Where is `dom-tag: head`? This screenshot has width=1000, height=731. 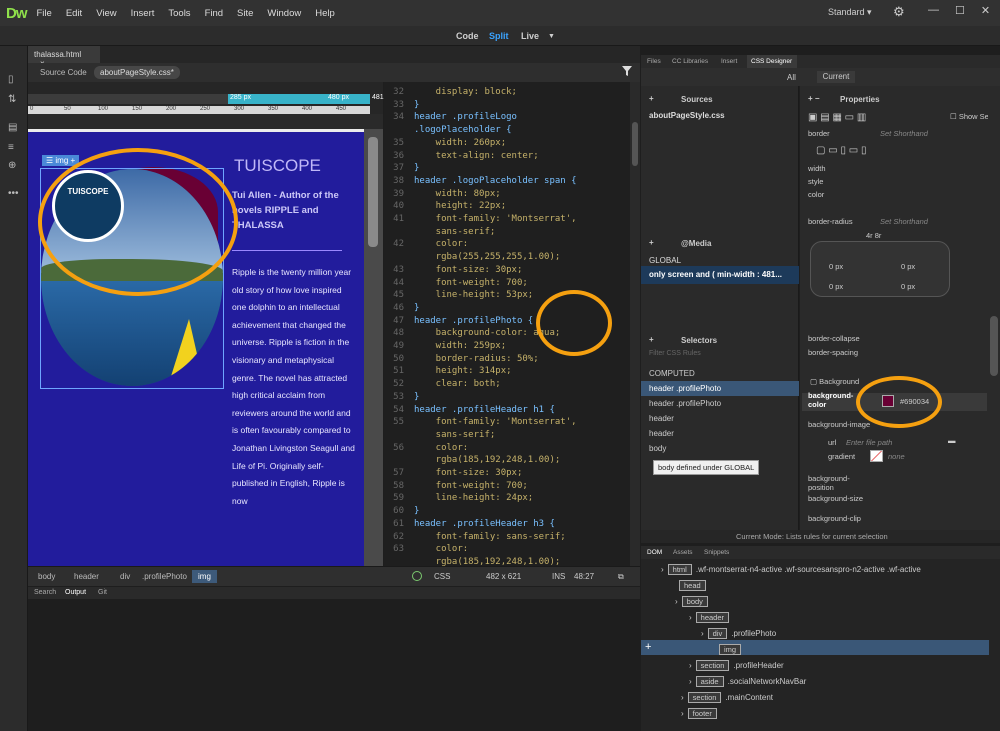 dom-tag: head is located at coordinates (692, 585).